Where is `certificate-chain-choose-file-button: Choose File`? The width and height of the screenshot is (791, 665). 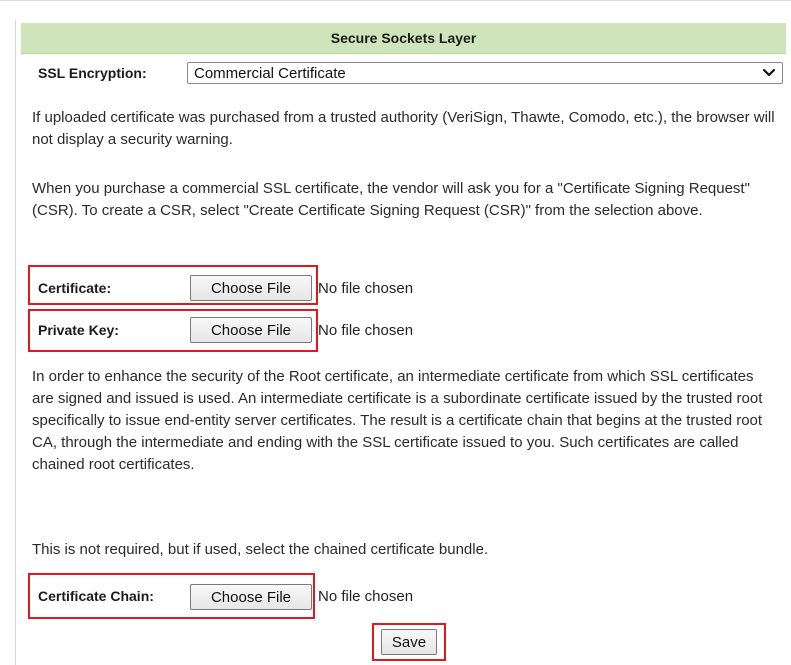 certificate-chain-choose-file-button: Choose File is located at coordinates (251, 597).